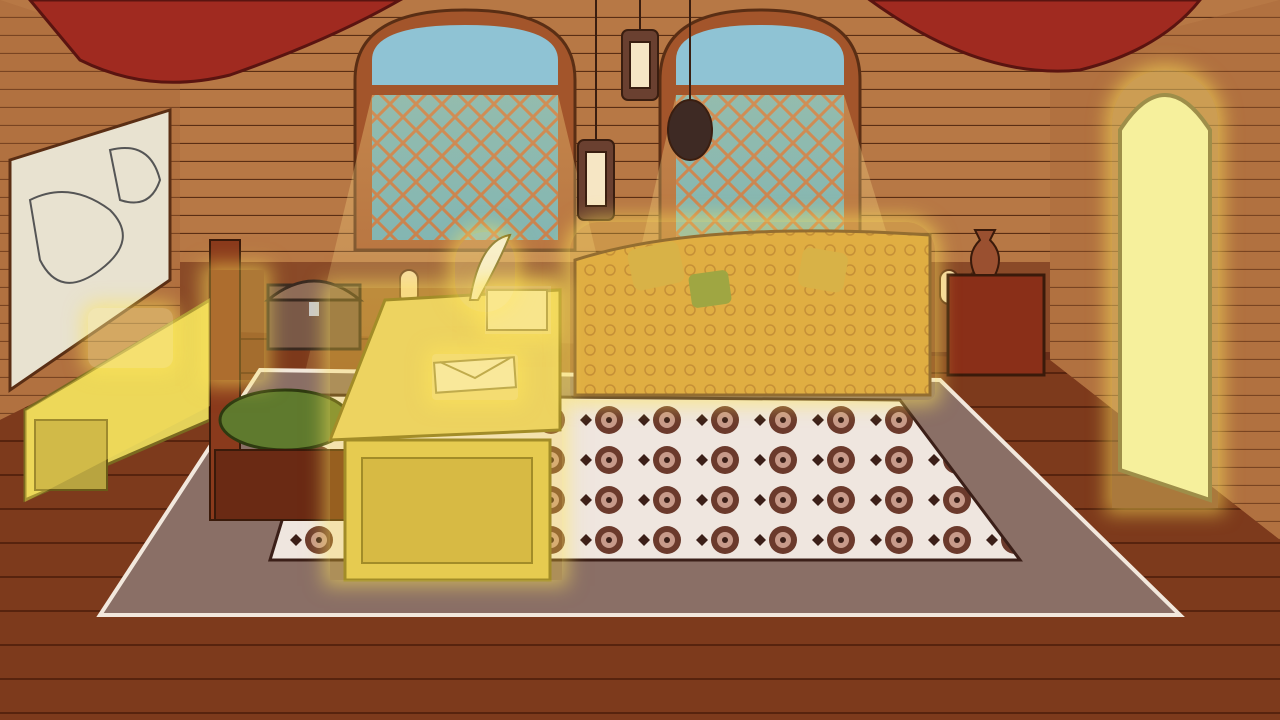 Image resolution: width=1280 pixels, height=720 pixels. What do you see at coordinates (752, 311) in the screenshot?
I see `sofa-hotspot` at bounding box center [752, 311].